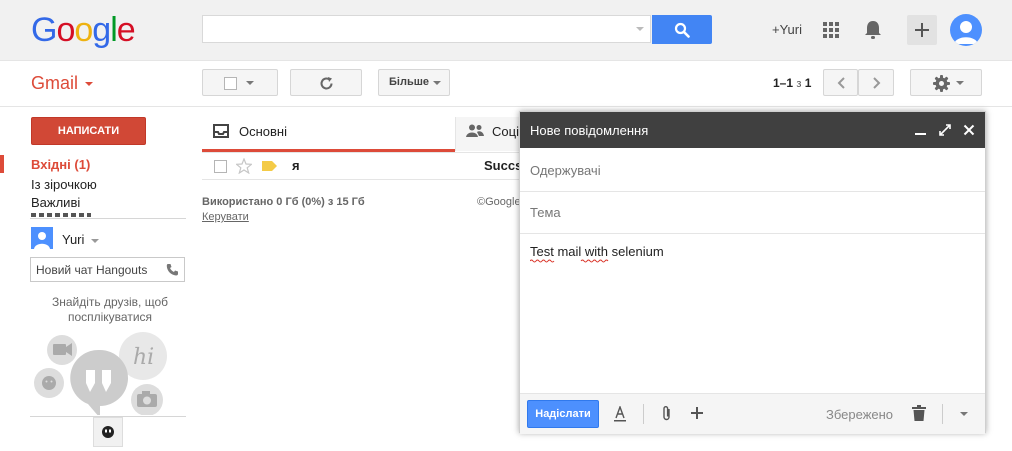 This screenshot has height=451, width=1012. I want to click on find-friends-text: Знайдіть друзів, щоб посплікуватися, so click(110, 309).